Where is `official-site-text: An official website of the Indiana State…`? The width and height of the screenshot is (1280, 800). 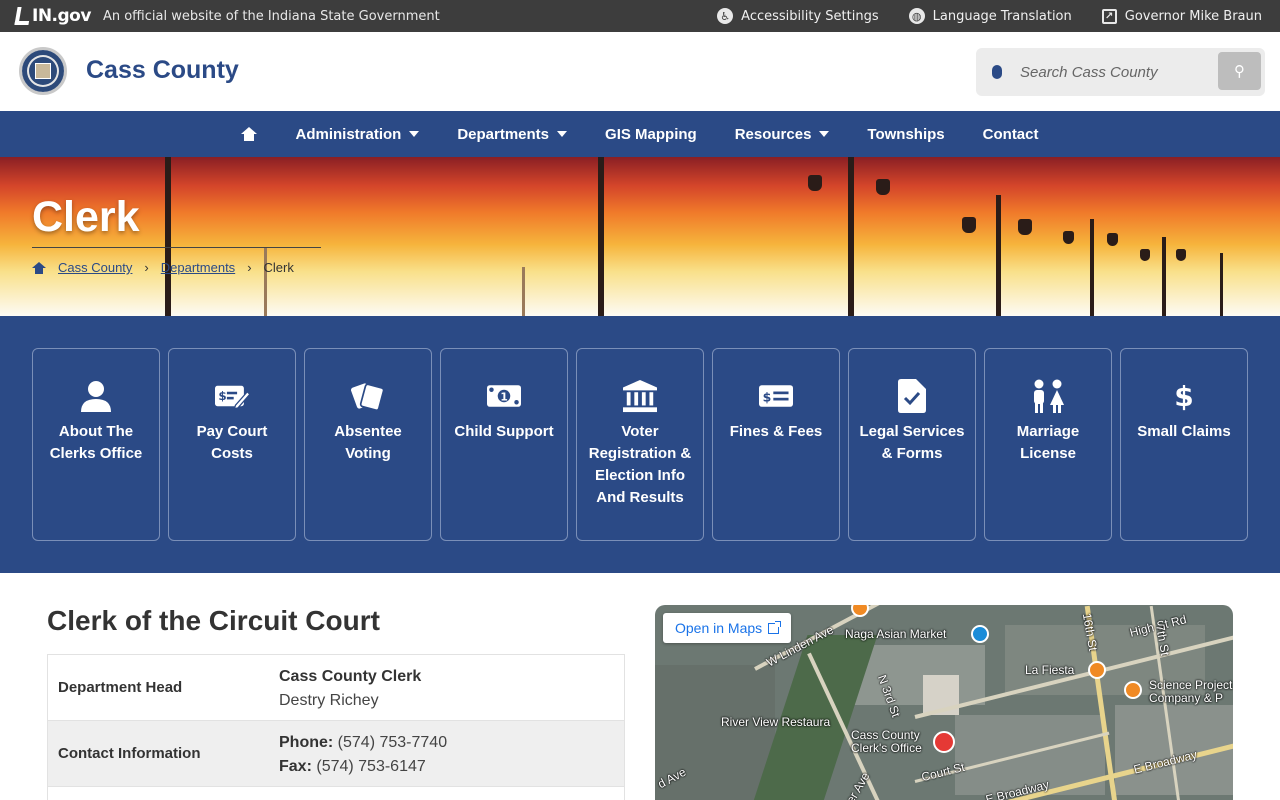
official-site-text: An official website of the Indiana State… is located at coordinates (271, 16).